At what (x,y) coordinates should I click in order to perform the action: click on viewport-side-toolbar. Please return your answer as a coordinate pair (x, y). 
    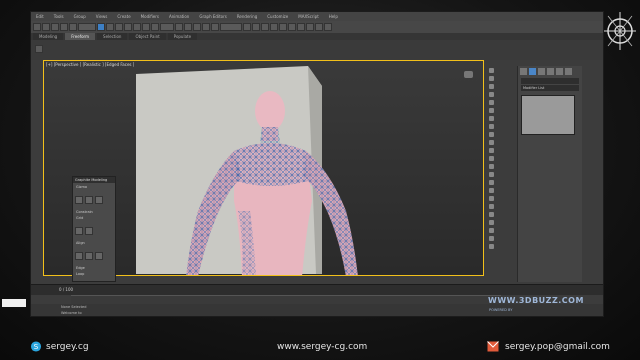
    Looking at the image, I should click on (491, 167).